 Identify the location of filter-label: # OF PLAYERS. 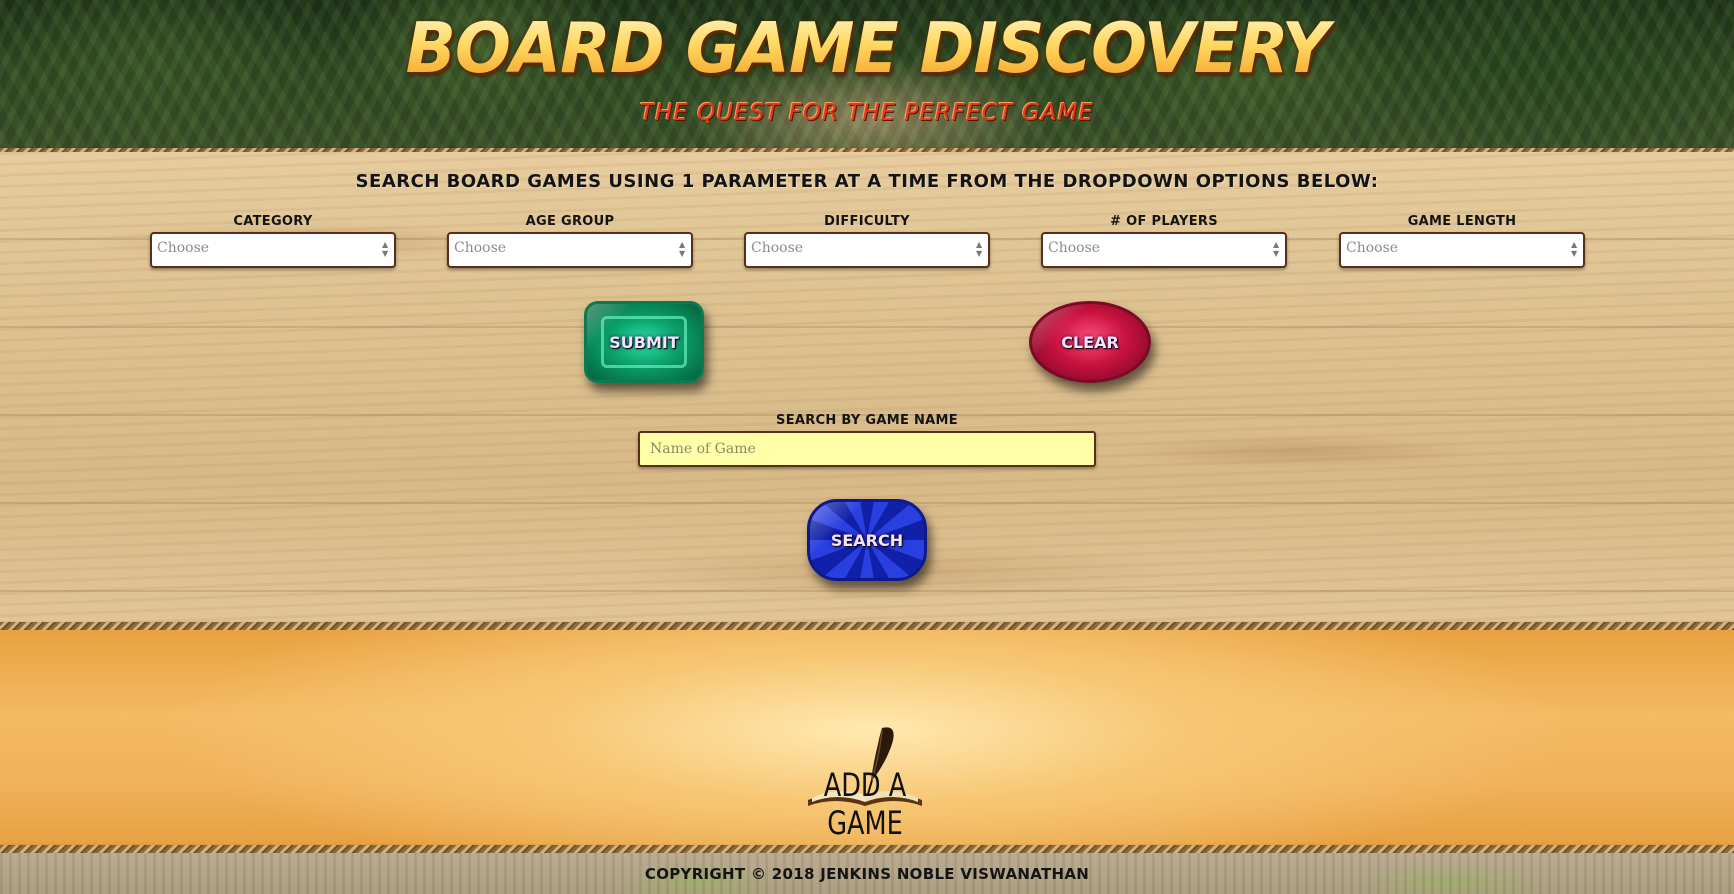
(1164, 221).